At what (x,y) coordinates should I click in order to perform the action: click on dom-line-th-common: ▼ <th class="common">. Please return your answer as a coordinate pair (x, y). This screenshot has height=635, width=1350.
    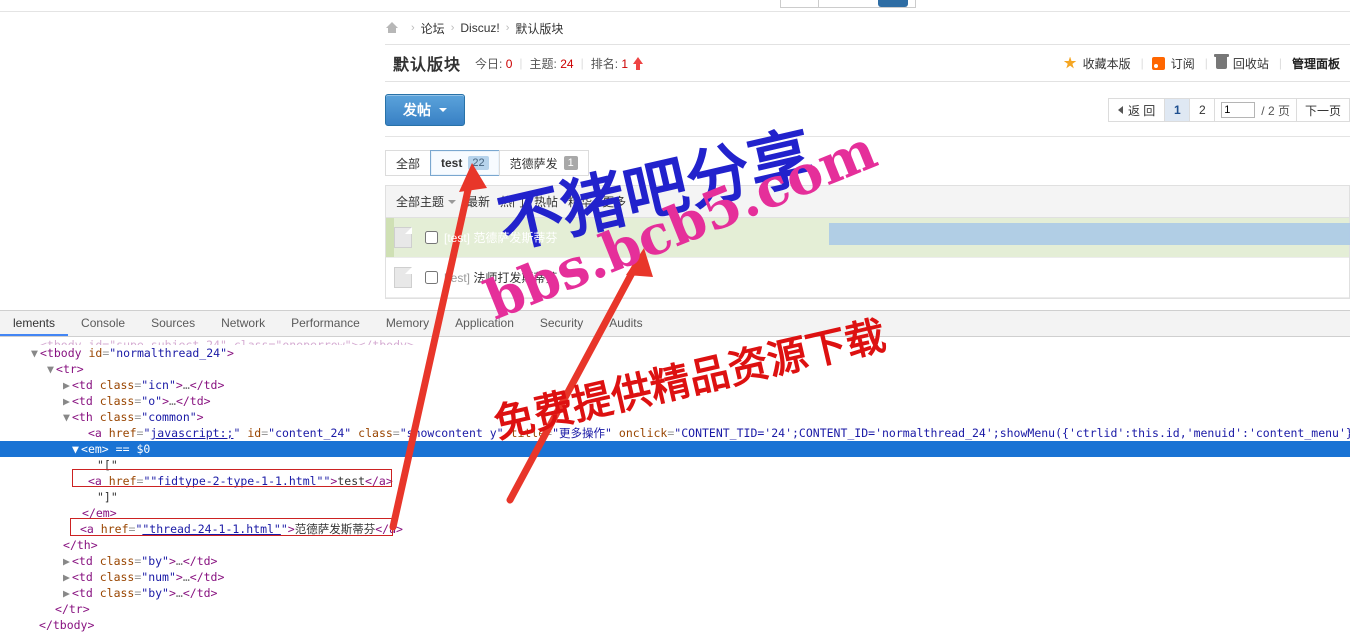
    Looking at the image, I should click on (675, 417).